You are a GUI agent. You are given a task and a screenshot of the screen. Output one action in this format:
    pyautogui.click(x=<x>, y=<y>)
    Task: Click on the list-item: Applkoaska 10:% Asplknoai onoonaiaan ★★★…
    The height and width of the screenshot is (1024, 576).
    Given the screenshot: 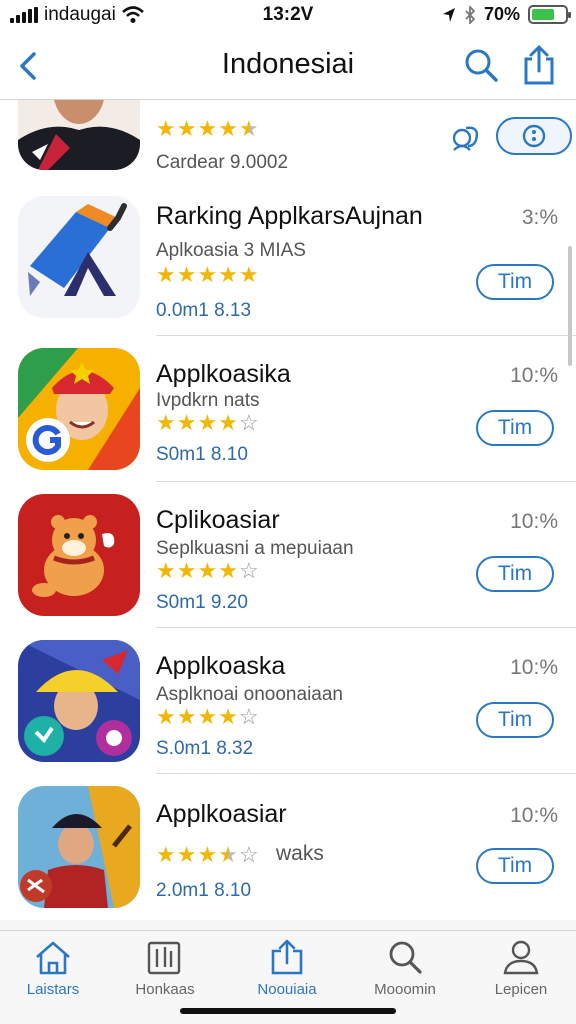 What is the action you would take?
    pyautogui.click(x=288, y=701)
    